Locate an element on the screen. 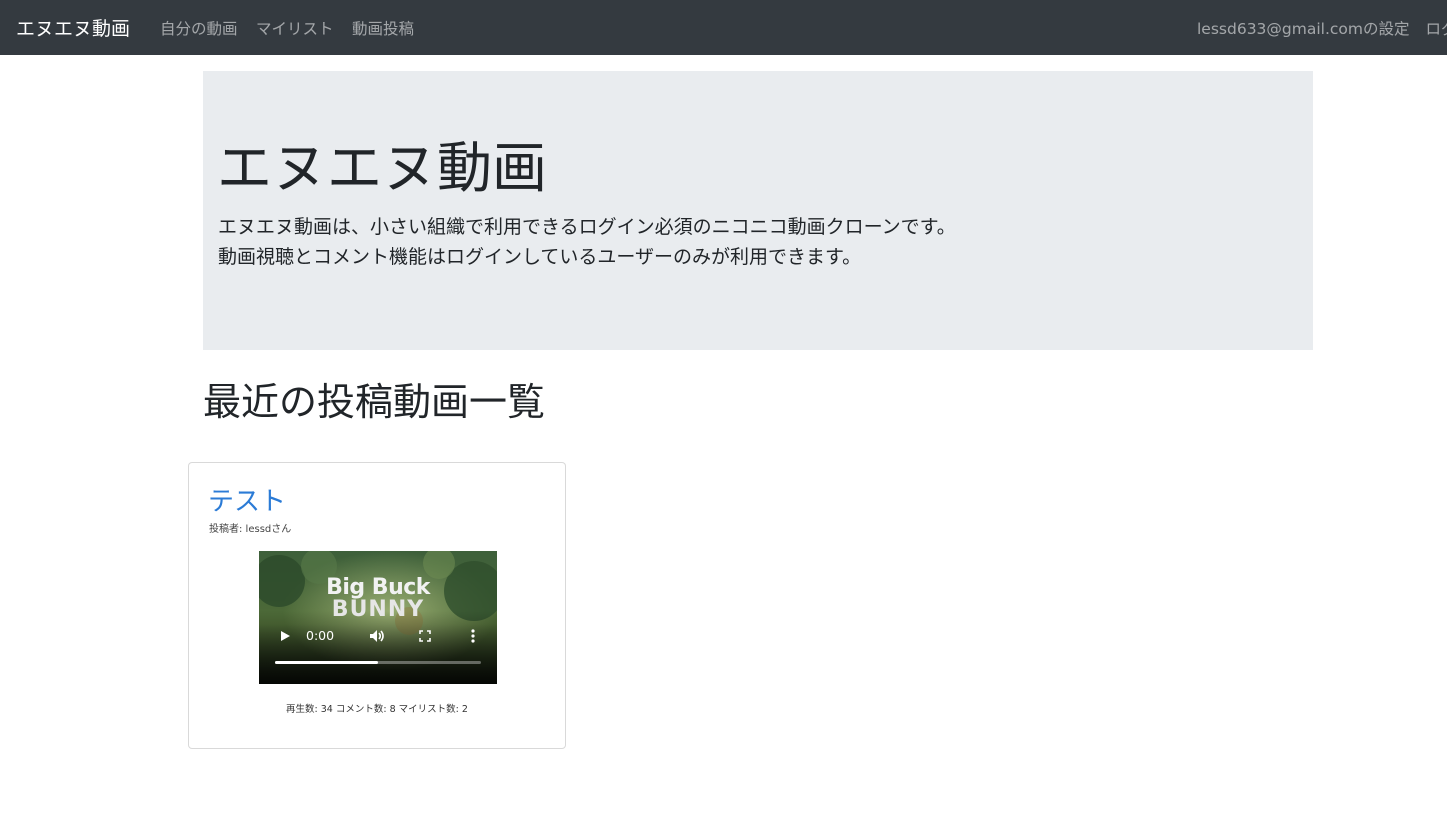 The width and height of the screenshot is (1447, 814). recent-videos-heading: 最近の投稿動画一覧 is located at coordinates (374, 402).